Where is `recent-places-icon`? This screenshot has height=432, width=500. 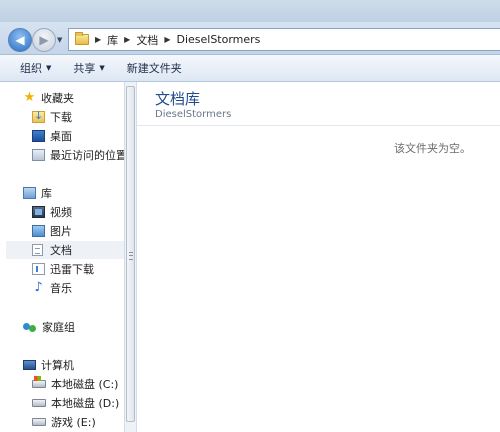 recent-places-icon is located at coordinates (38, 155).